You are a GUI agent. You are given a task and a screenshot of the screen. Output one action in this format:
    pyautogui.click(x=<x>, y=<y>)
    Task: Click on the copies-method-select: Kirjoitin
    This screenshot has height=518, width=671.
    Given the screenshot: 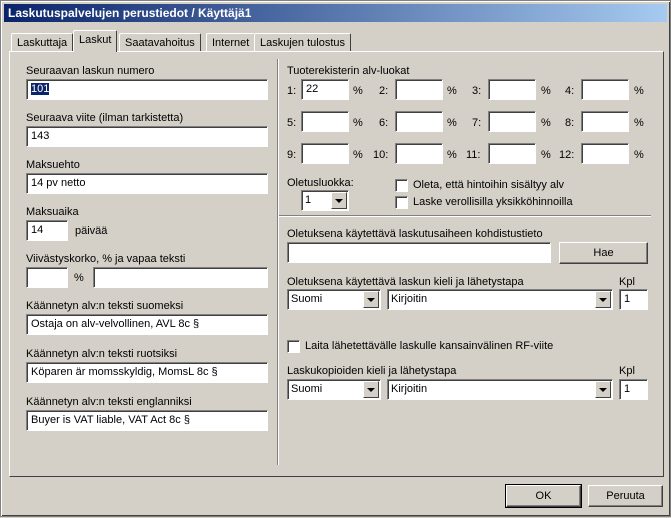 What is the action you would take?
    pyautogui.click(x=500, y=389)
    